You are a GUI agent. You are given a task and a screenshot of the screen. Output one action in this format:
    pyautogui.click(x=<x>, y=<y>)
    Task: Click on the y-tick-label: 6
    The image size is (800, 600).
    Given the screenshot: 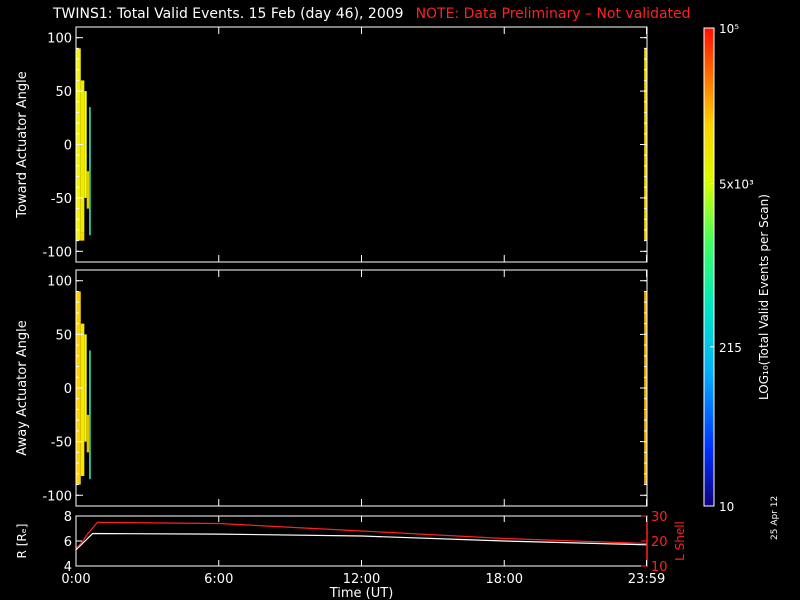 What is the action you would take?
    pyautogui.click(x=68, y=542)
    